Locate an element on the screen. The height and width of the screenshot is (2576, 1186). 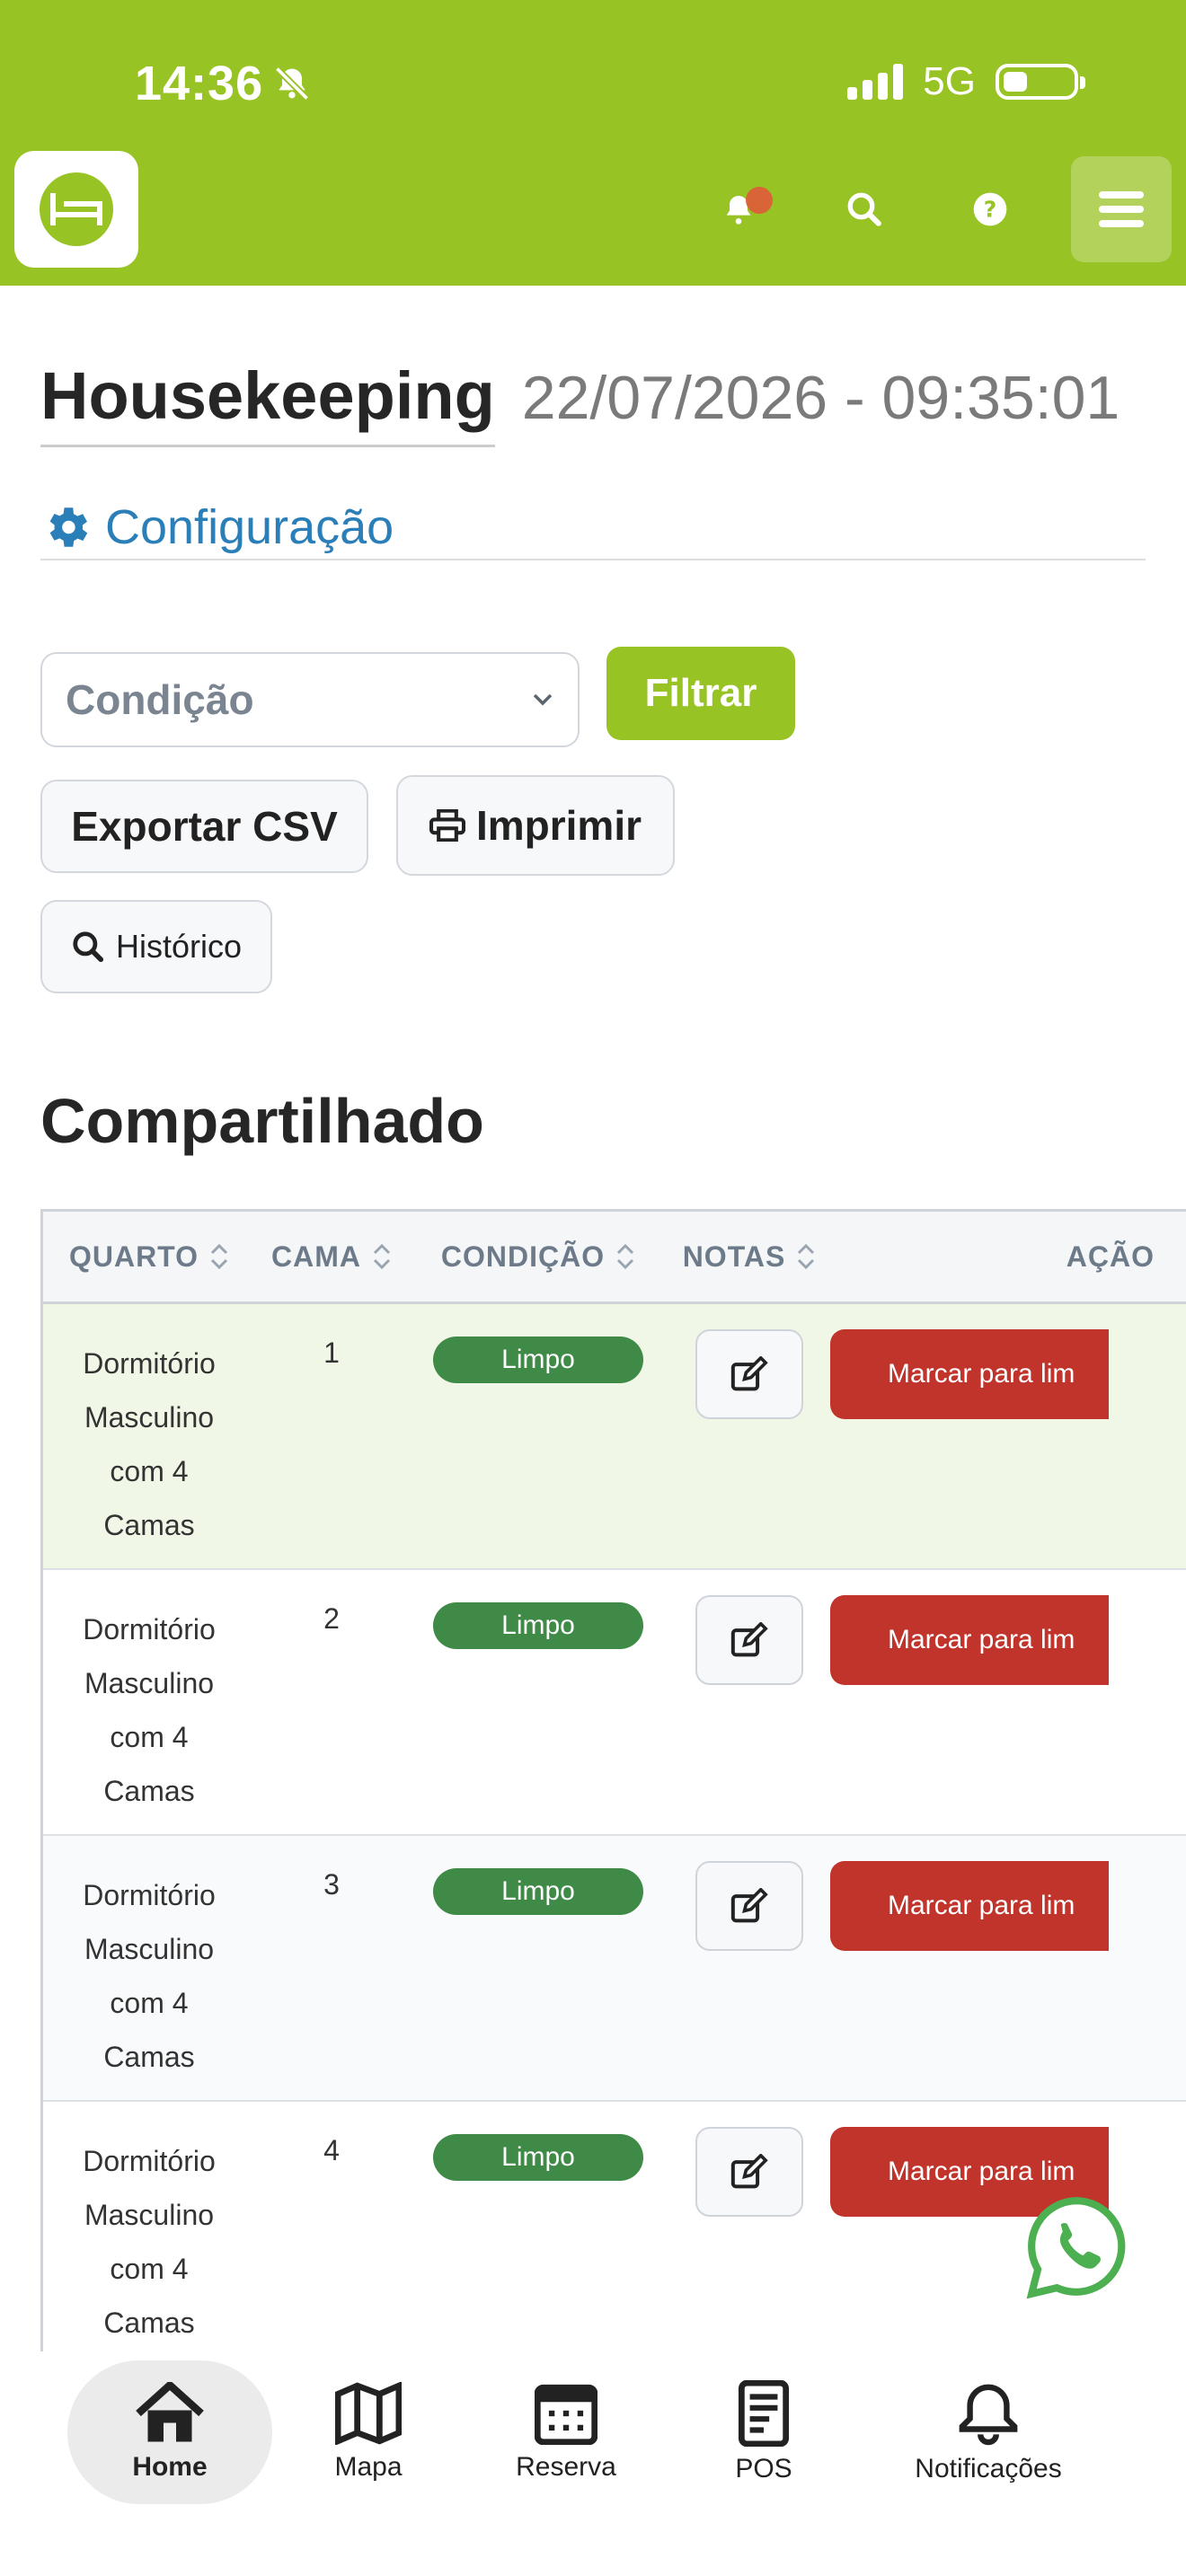
nav-home: Home is located at coordinates (169, 2432).